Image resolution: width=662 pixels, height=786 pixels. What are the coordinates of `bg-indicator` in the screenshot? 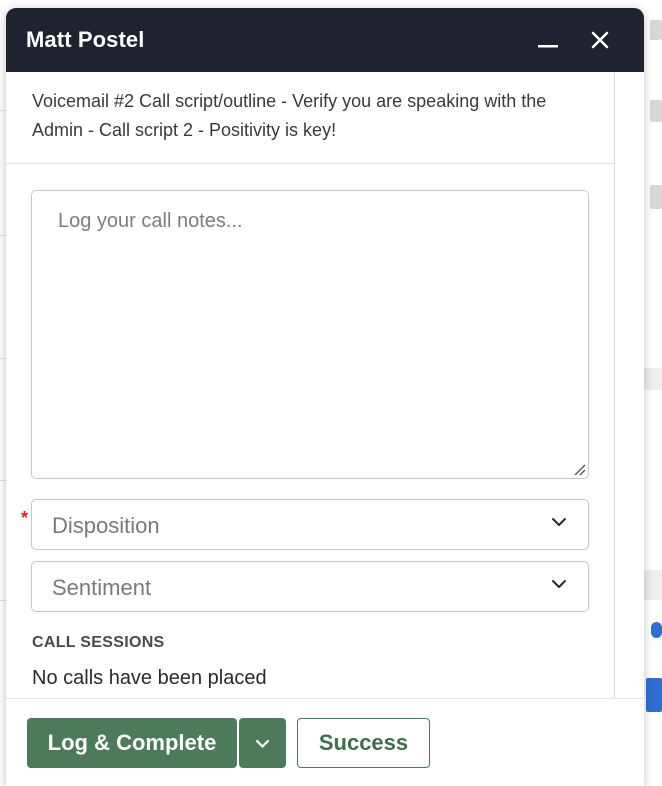 It's located at (656, 630).